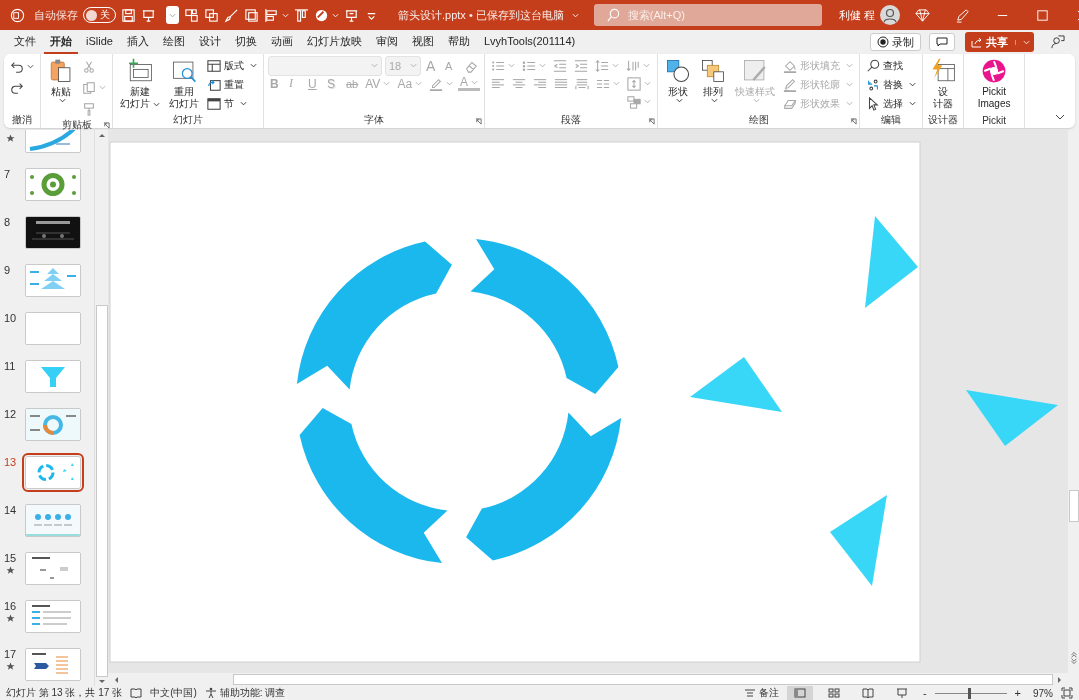 Image resolution: width=1079 pixels, height=700 pixels. Describe the element at coordinates (1042, 15) in the screenshot. I see `maximize-icon` at that location.